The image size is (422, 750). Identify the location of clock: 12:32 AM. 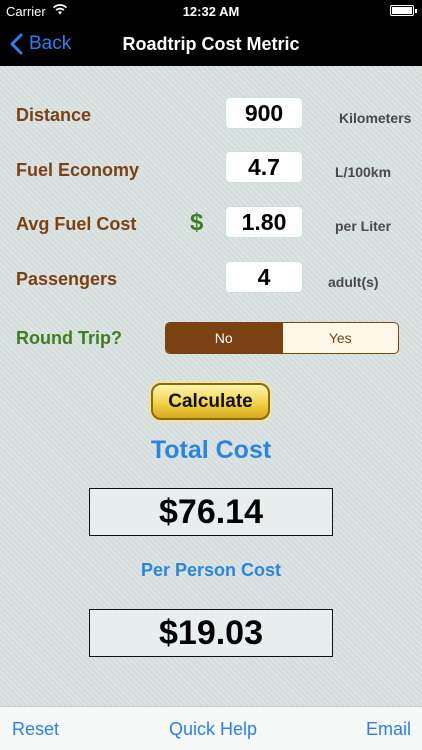
(211, 11).